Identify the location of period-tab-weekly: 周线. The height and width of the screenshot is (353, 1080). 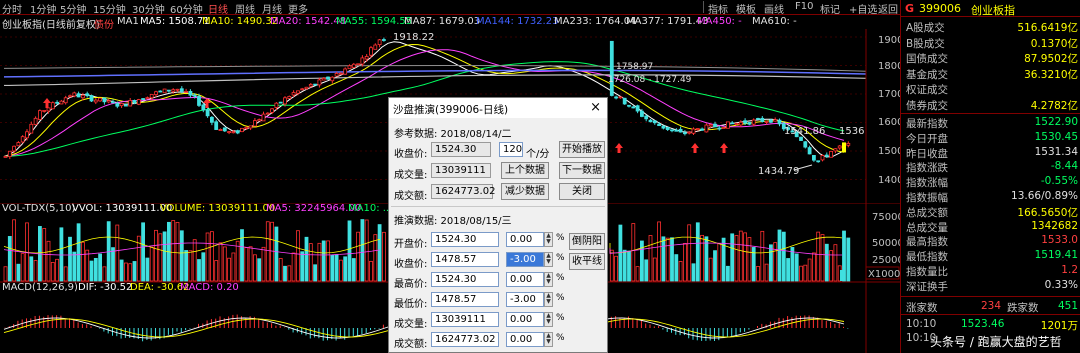
(245, 8).